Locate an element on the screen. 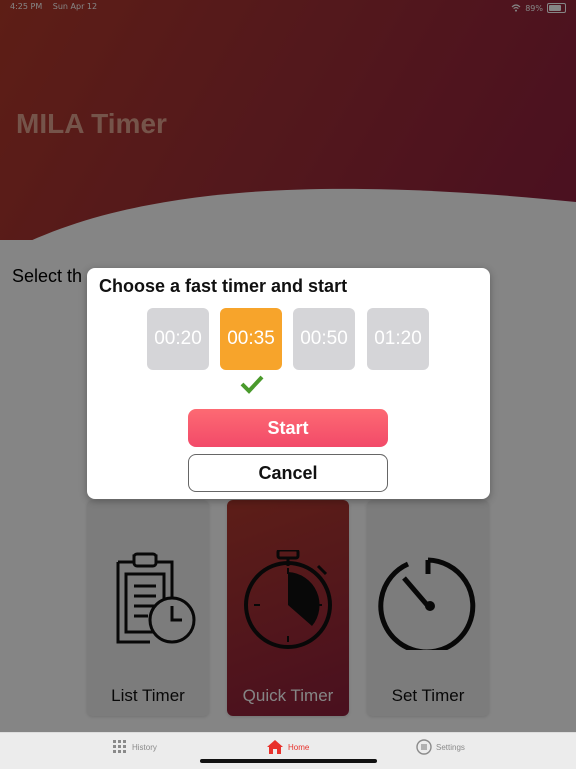  start-button: Start is located at coordinates (288, 428).